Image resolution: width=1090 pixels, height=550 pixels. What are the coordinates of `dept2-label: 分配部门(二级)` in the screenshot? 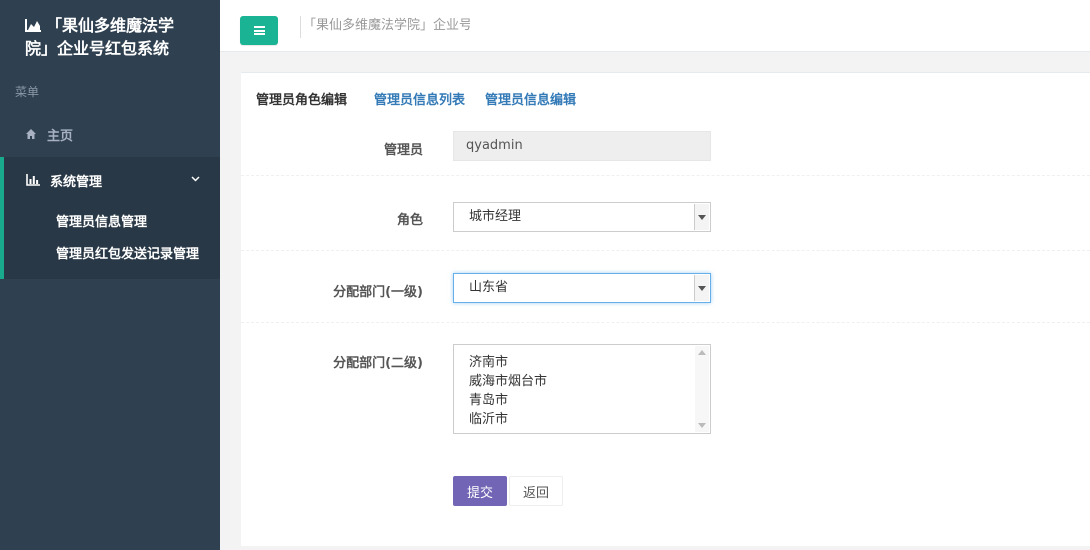 It's located at (378, 363).